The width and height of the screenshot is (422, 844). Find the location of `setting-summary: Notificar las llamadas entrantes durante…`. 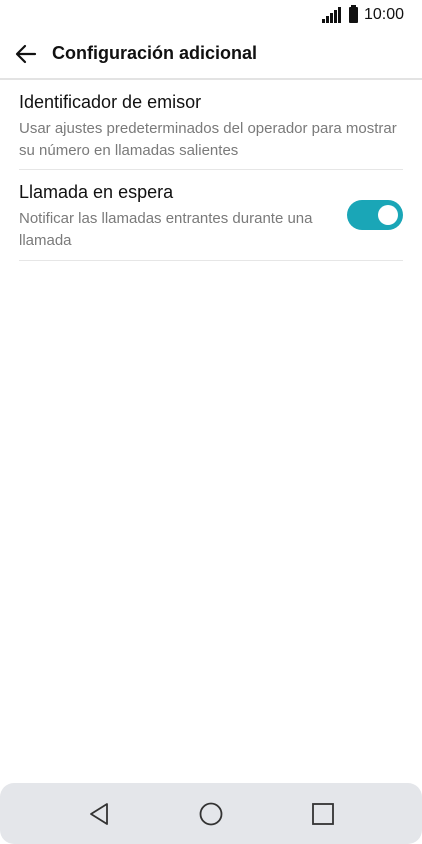

setting-summary: Notificar las llamadas entrantes durante… is located at coordinates (166, 229).